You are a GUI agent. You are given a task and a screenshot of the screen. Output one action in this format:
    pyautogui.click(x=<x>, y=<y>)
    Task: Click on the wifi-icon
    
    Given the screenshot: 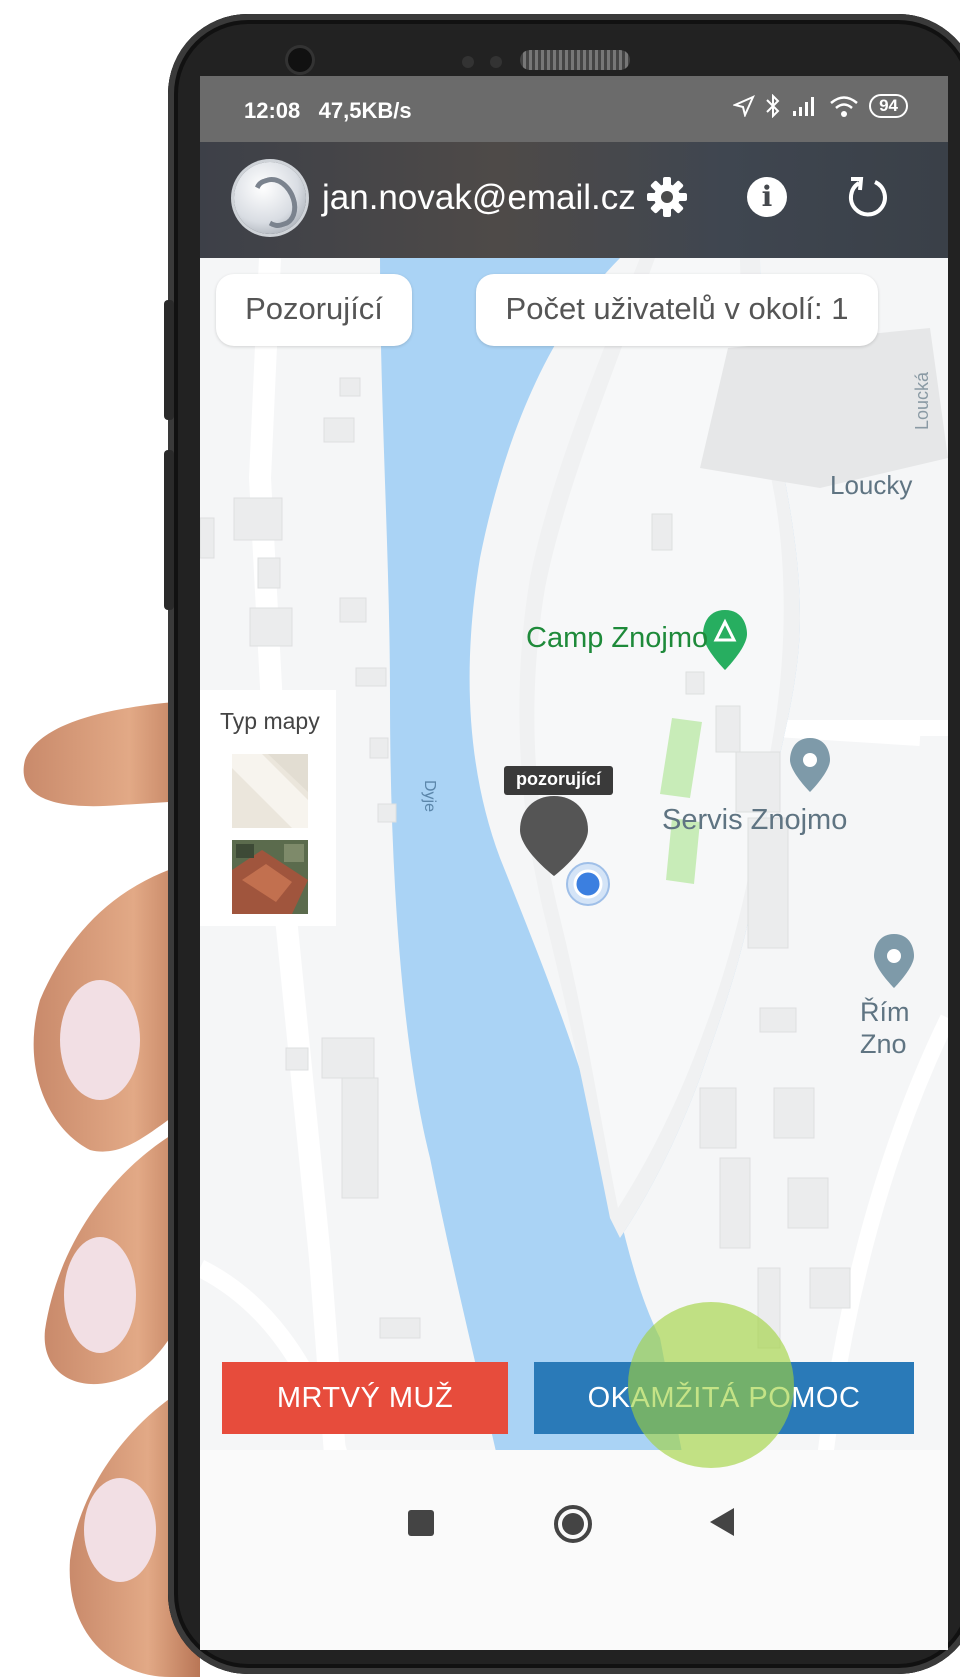 What is the action you would take?
    pyautogui.click(x=844, y=106)
    